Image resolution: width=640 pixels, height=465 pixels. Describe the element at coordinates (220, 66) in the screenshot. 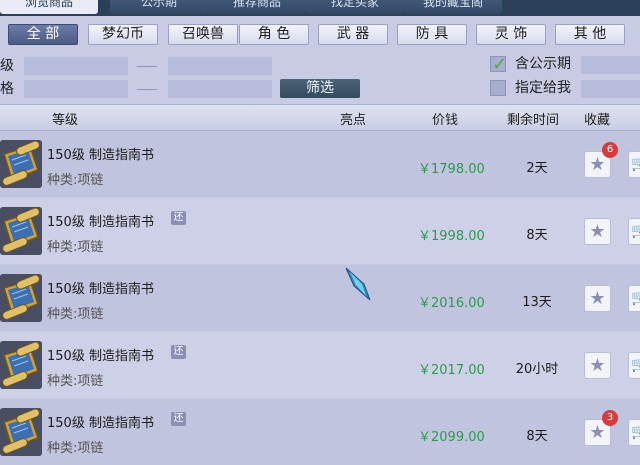

I see `level-max-input` at that location.